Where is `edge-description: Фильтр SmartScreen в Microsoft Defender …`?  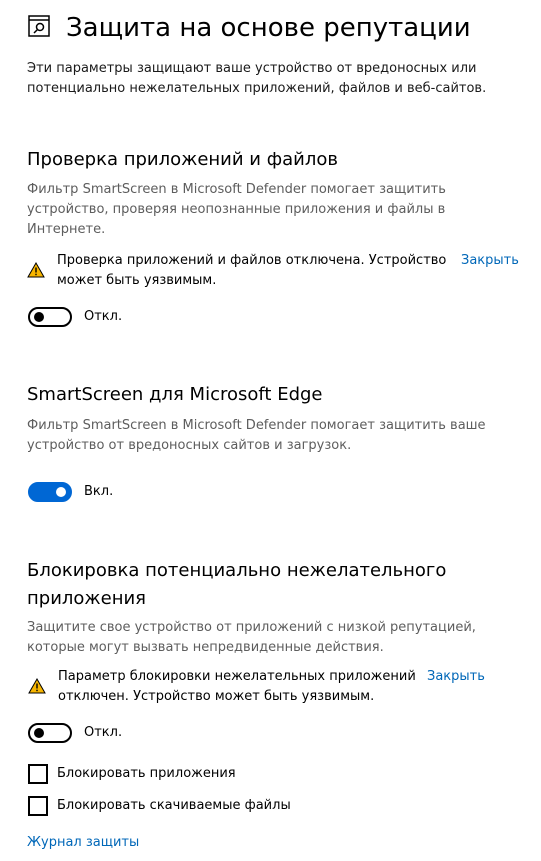 edge-description: Фильтр SmartScreen в Microsoft Defender … is located at coordinates (256, 435).